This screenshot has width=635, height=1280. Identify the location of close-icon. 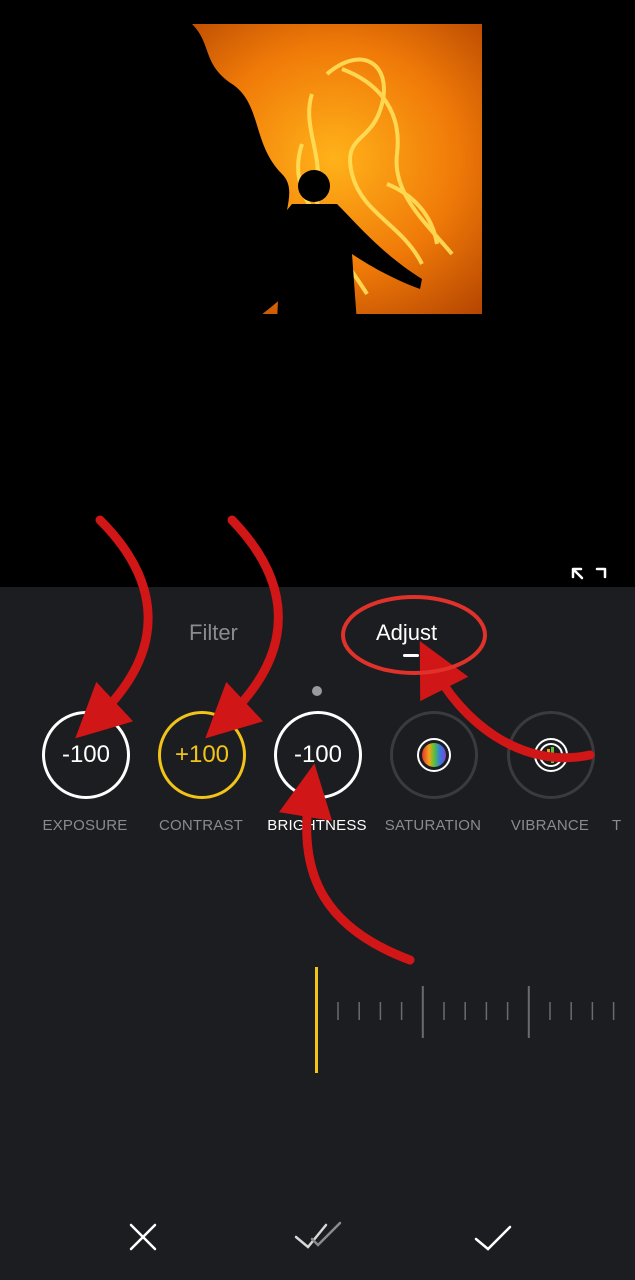
(143, 1237).